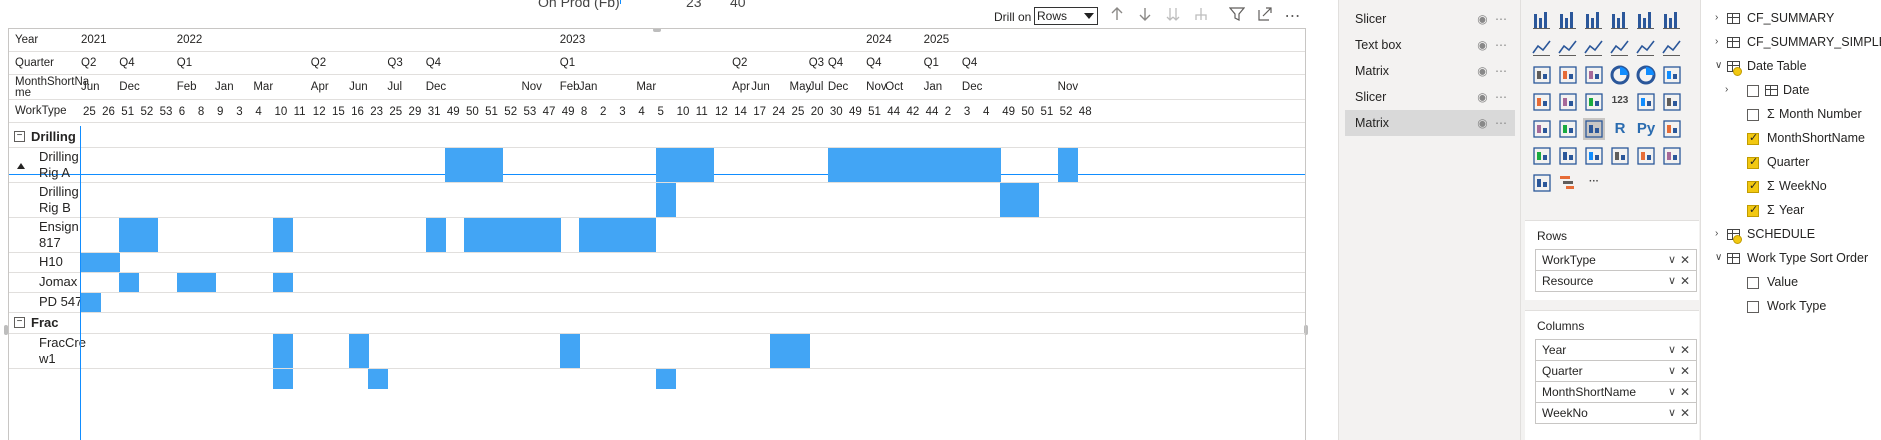 This screenshot has height=440, width=1881. Describe the element at coordinates (21, 166) in the screenshot. I see `sort-ascending-icon` at that location.